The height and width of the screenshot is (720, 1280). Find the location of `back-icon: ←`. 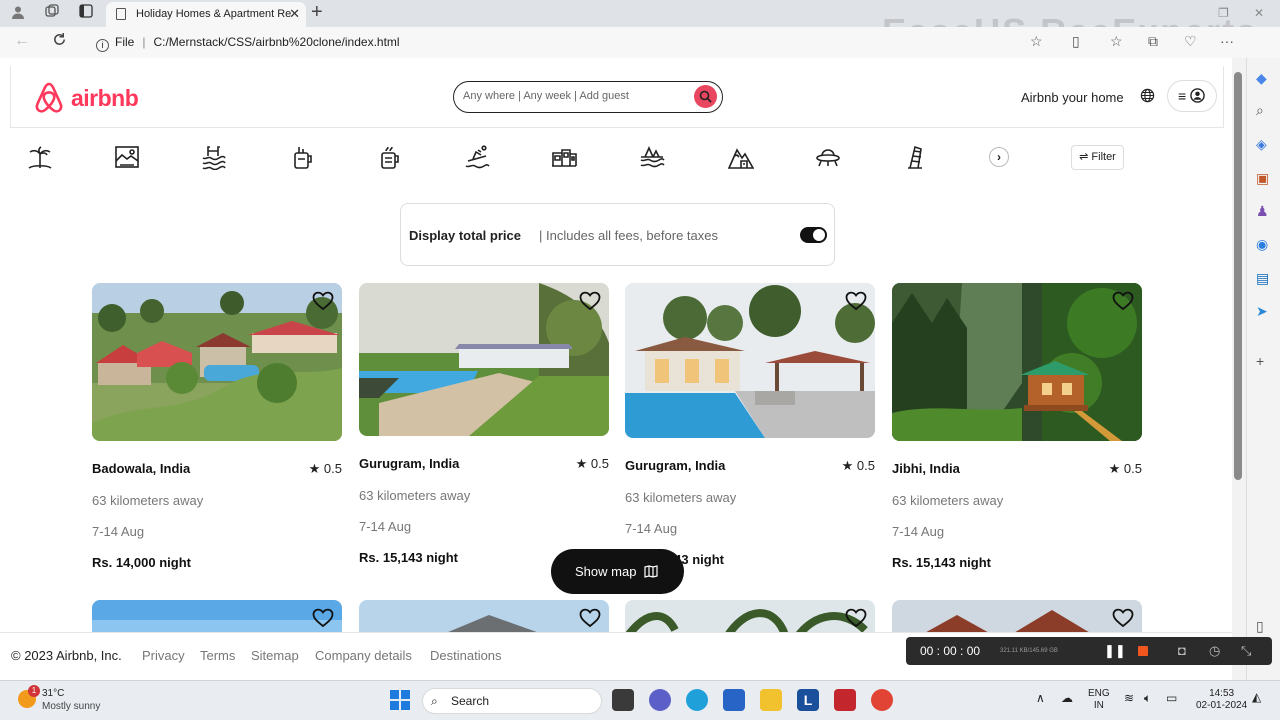

back-icon: ← is located at coordinates (22, 41).